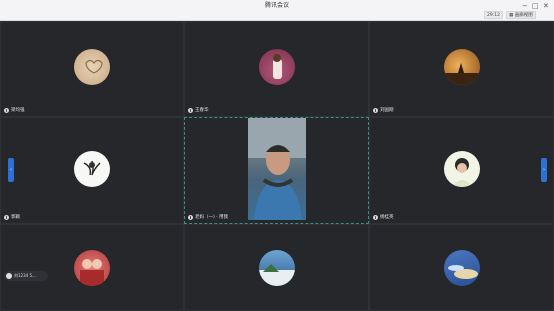  I want to click on landscape-icon, so click(276, 274).